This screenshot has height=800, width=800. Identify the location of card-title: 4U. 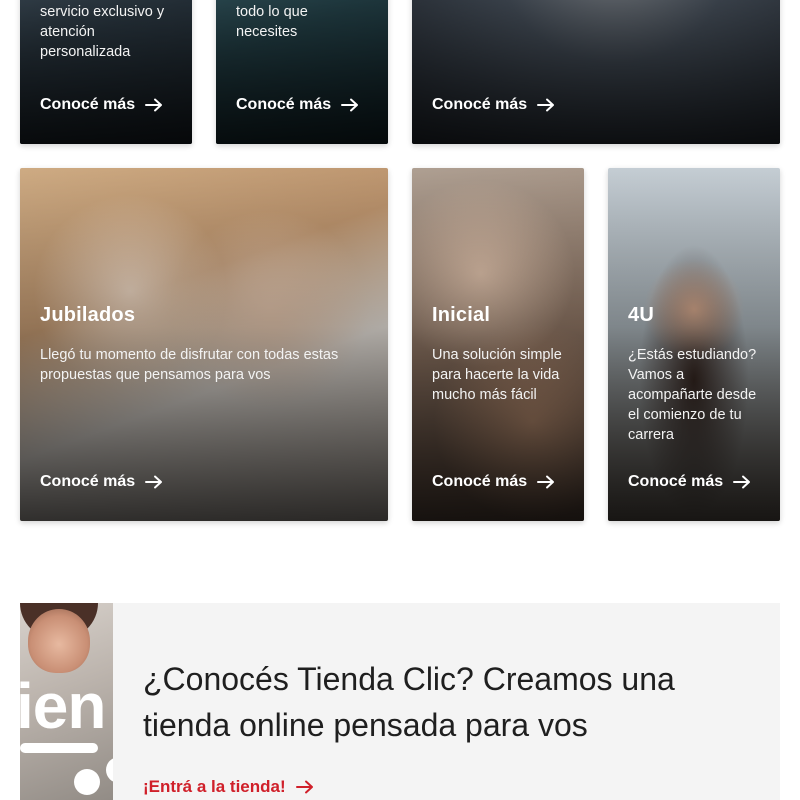
(641, 315).